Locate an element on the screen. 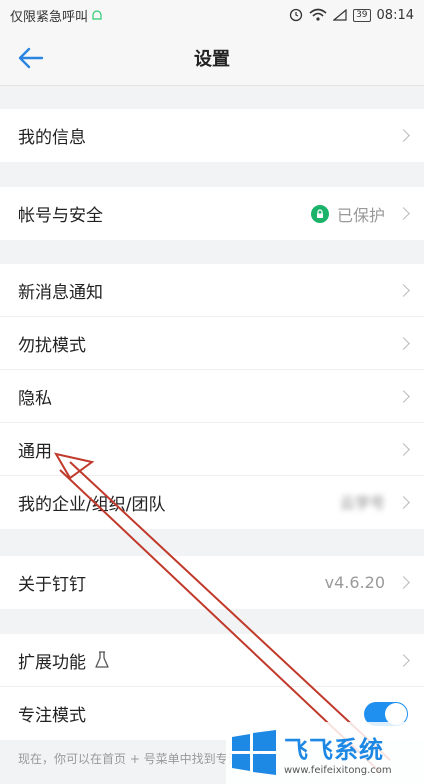 This screenshot has width=424, height=784. do-not-disturb-label: 勿扰模式 is located at coordinates (52, 345).